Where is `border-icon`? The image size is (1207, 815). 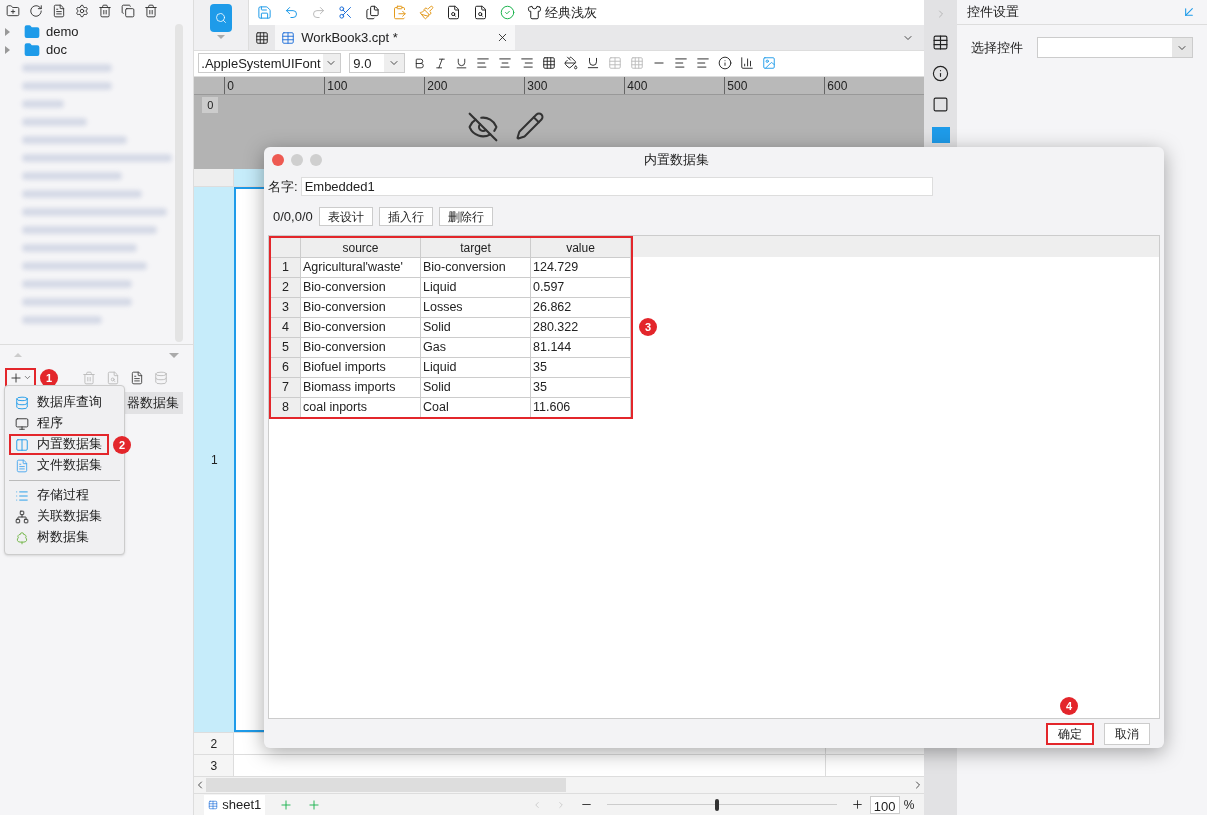
border-icon is located at coordinates (549, 63).